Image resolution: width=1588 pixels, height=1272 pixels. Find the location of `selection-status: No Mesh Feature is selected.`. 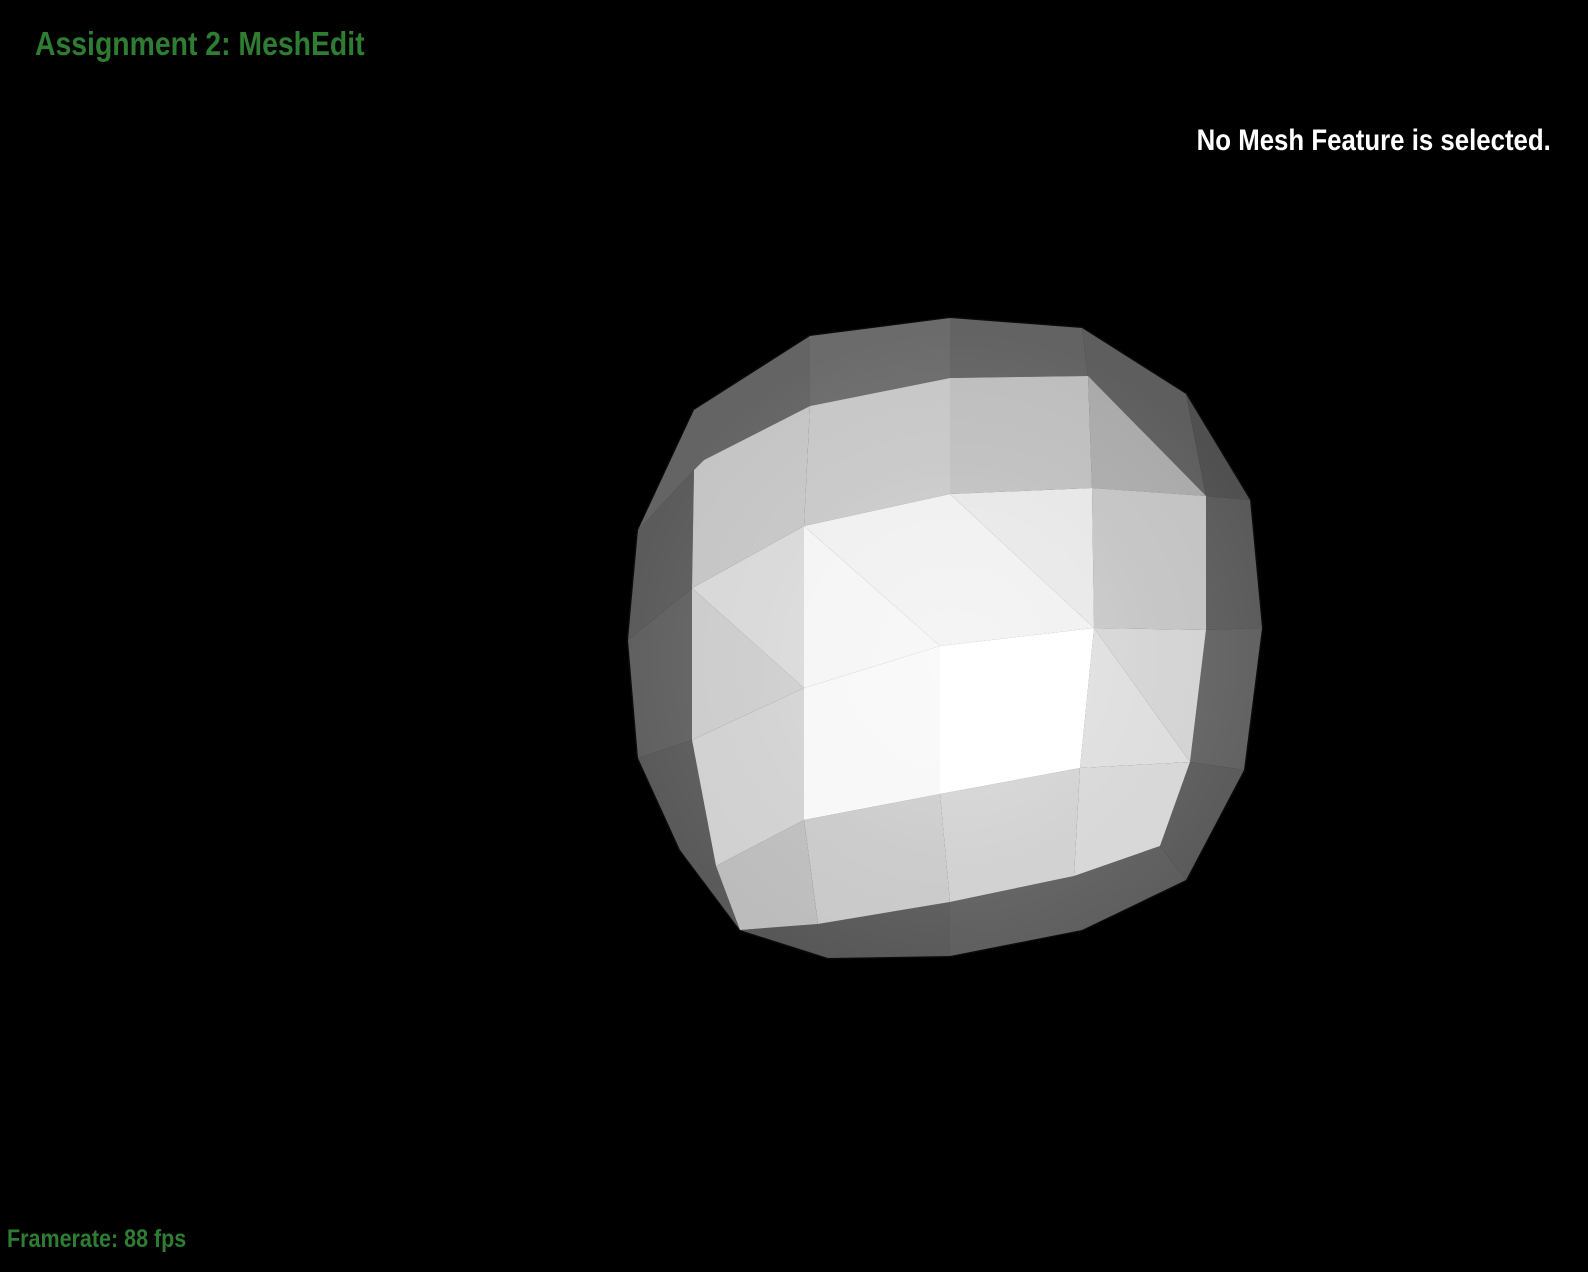

selection-status: No Mesh Feature is selected. is located at coordinates (1373, 140).